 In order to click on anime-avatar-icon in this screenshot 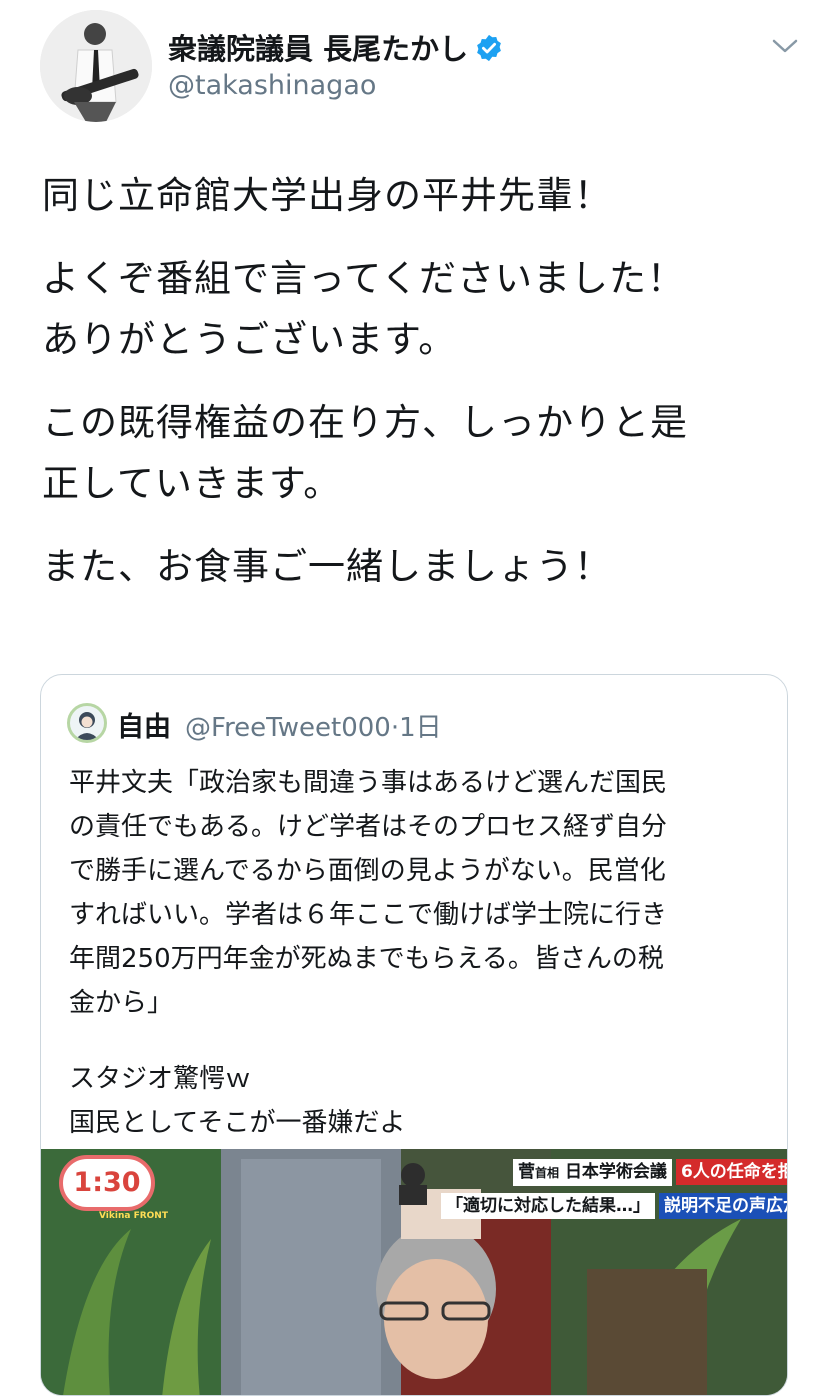, I will do `click(87, 726)`.